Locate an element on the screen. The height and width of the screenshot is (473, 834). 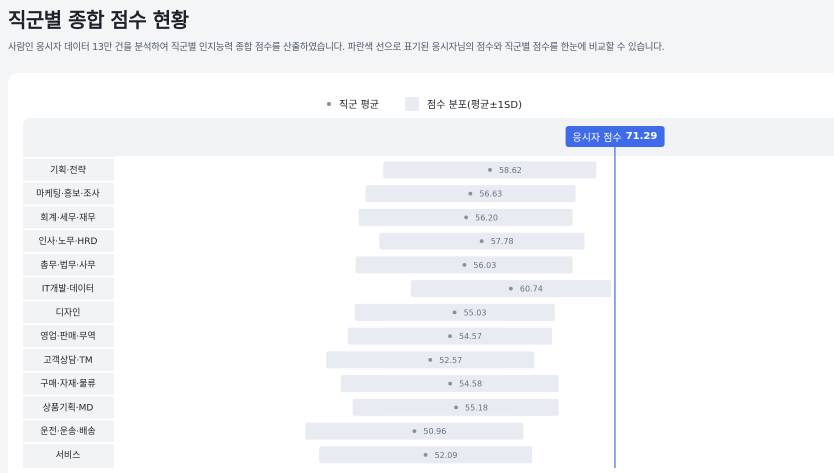
mean-value-label: 58.62 is located at coordinates (510, 170).